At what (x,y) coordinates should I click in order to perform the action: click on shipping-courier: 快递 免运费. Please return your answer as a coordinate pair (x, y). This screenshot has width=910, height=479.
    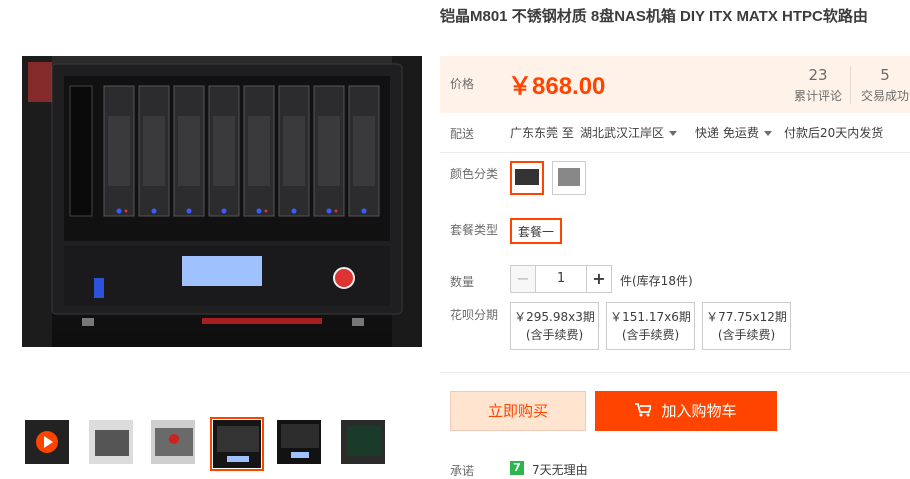
    Looking at the image, I should click on (733, 132).